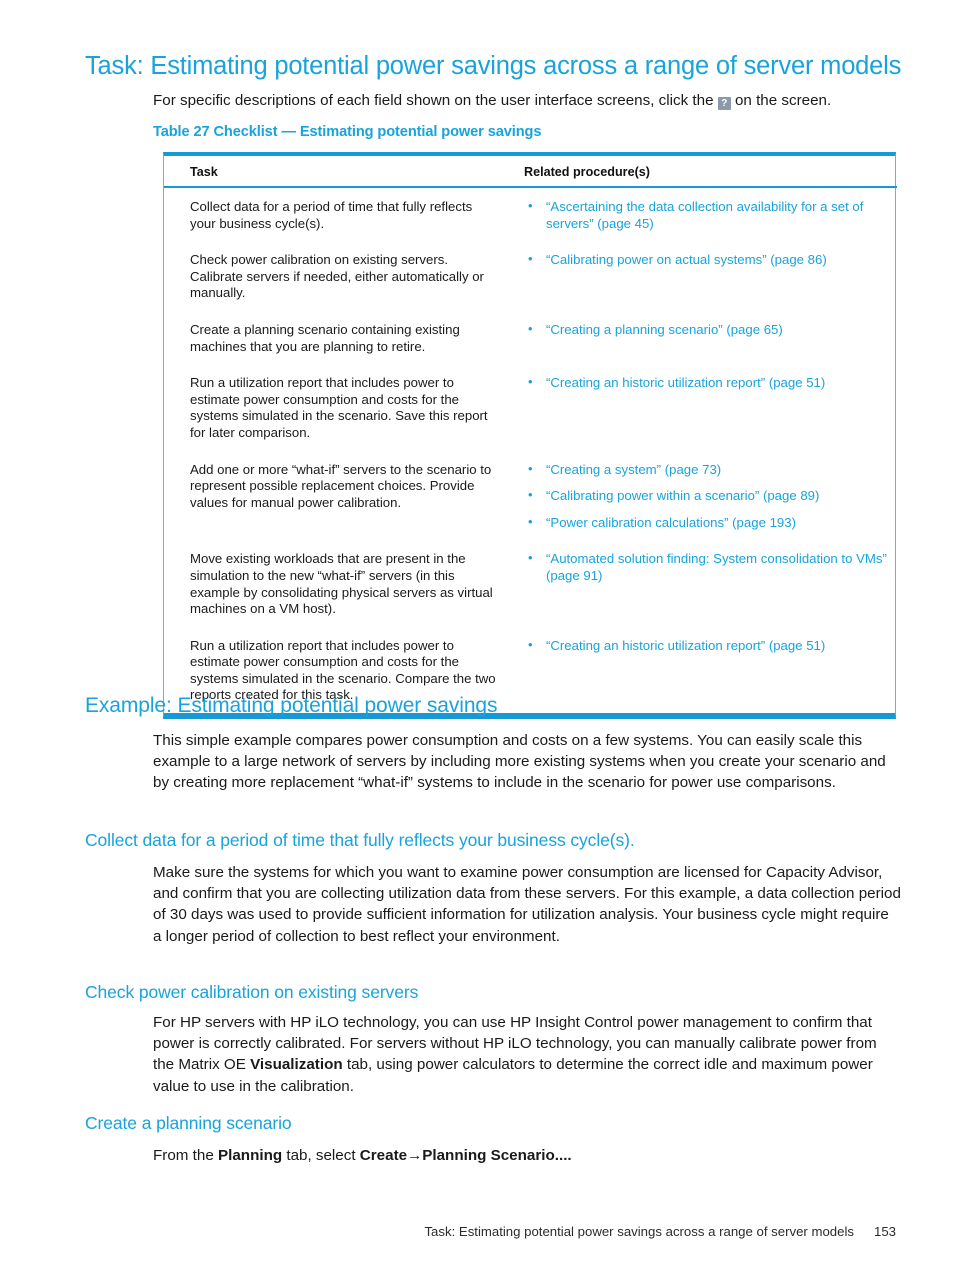  What do you see at coordinates (633, 469) in the screenshot?
I see `xref-link: “Creating a system” (page 73)` at bounding box center [633, 469].